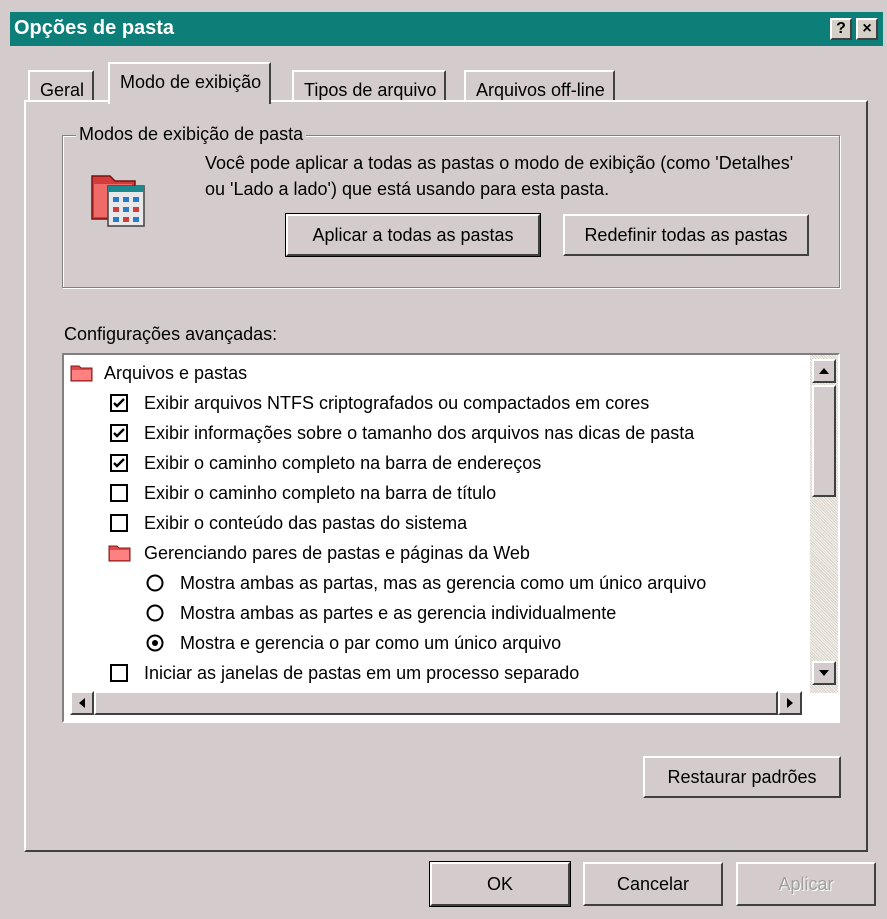 This screenshot has height=919, width=887. I want to click on help-button: ?, so click(841, 29).